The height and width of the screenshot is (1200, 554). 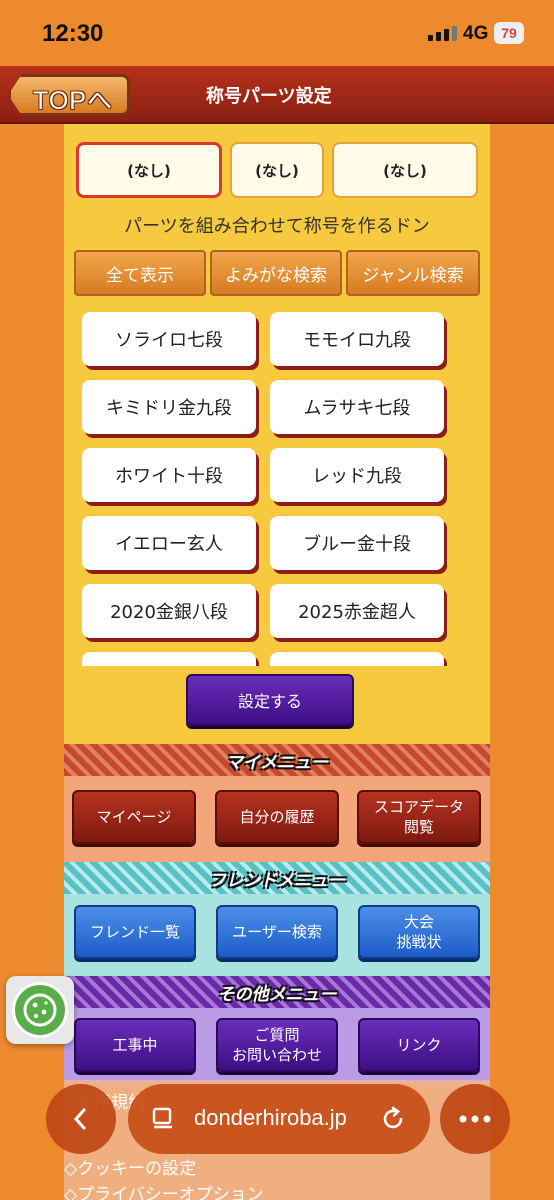 I want to click on under-construction-label: 工事中, so click(x=135, y=1045).